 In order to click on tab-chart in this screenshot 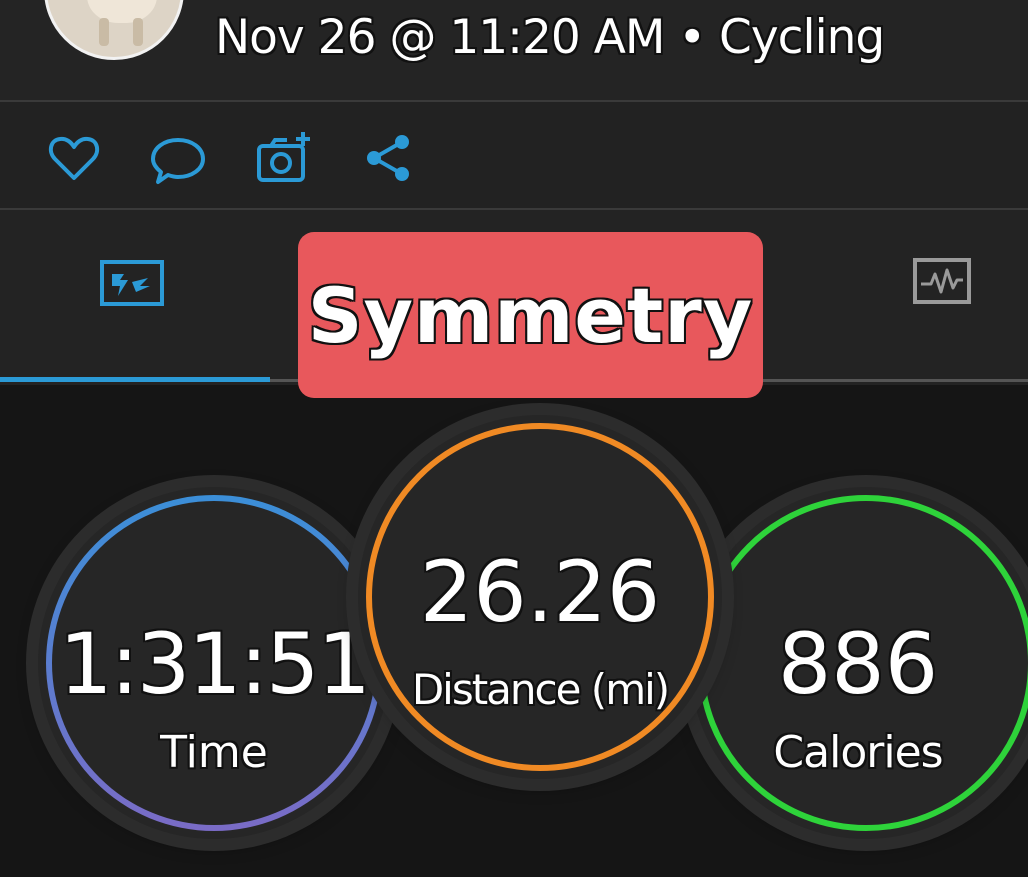, I will do `click(942, 281)`.